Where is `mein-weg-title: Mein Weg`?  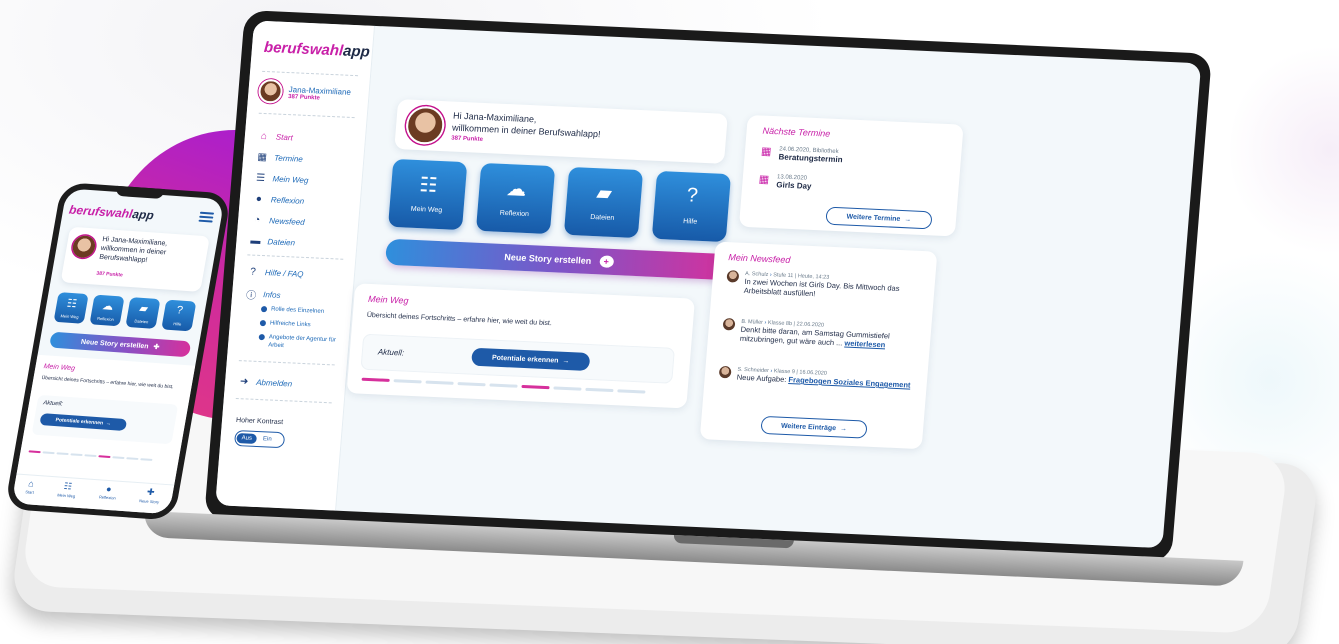 mein-weg-title: Mein Weg is located at coordinates (59, 368).